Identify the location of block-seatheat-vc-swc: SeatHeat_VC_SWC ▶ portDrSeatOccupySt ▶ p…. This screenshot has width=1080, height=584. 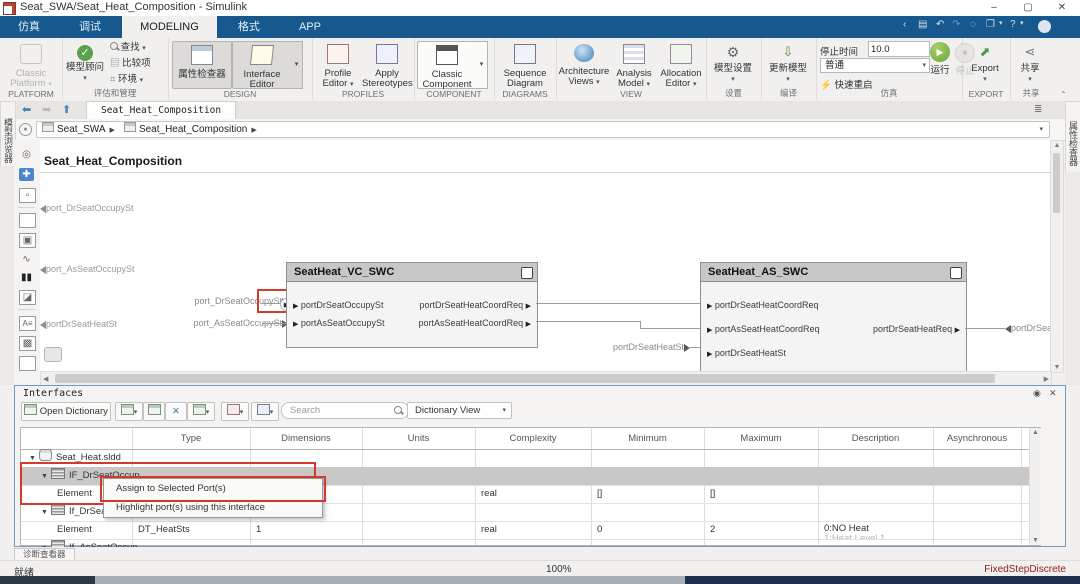
(412, 305).